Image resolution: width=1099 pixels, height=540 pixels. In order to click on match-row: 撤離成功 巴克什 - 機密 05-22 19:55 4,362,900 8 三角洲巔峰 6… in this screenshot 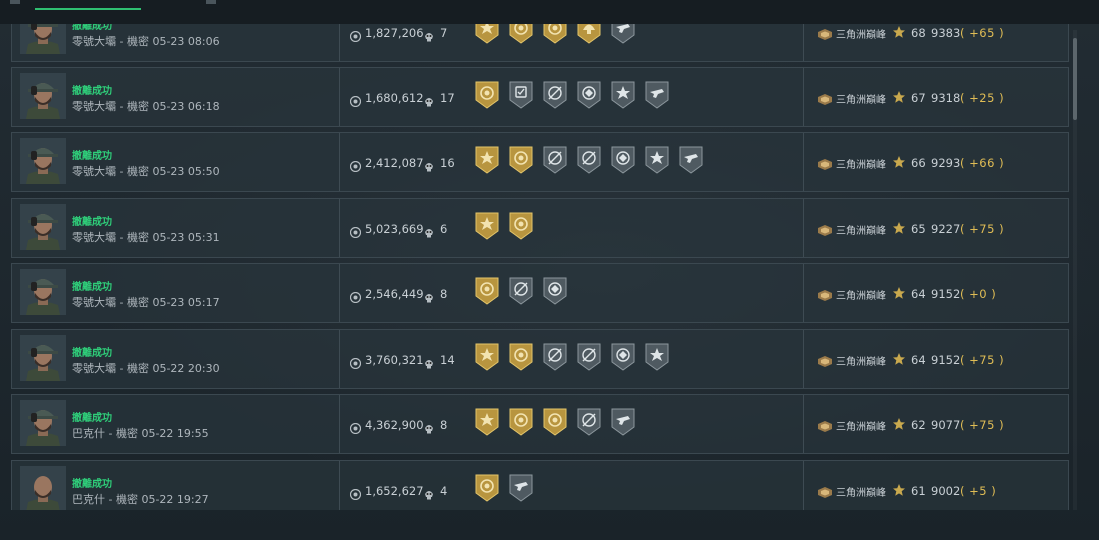, I will do `click(540, 424)`.